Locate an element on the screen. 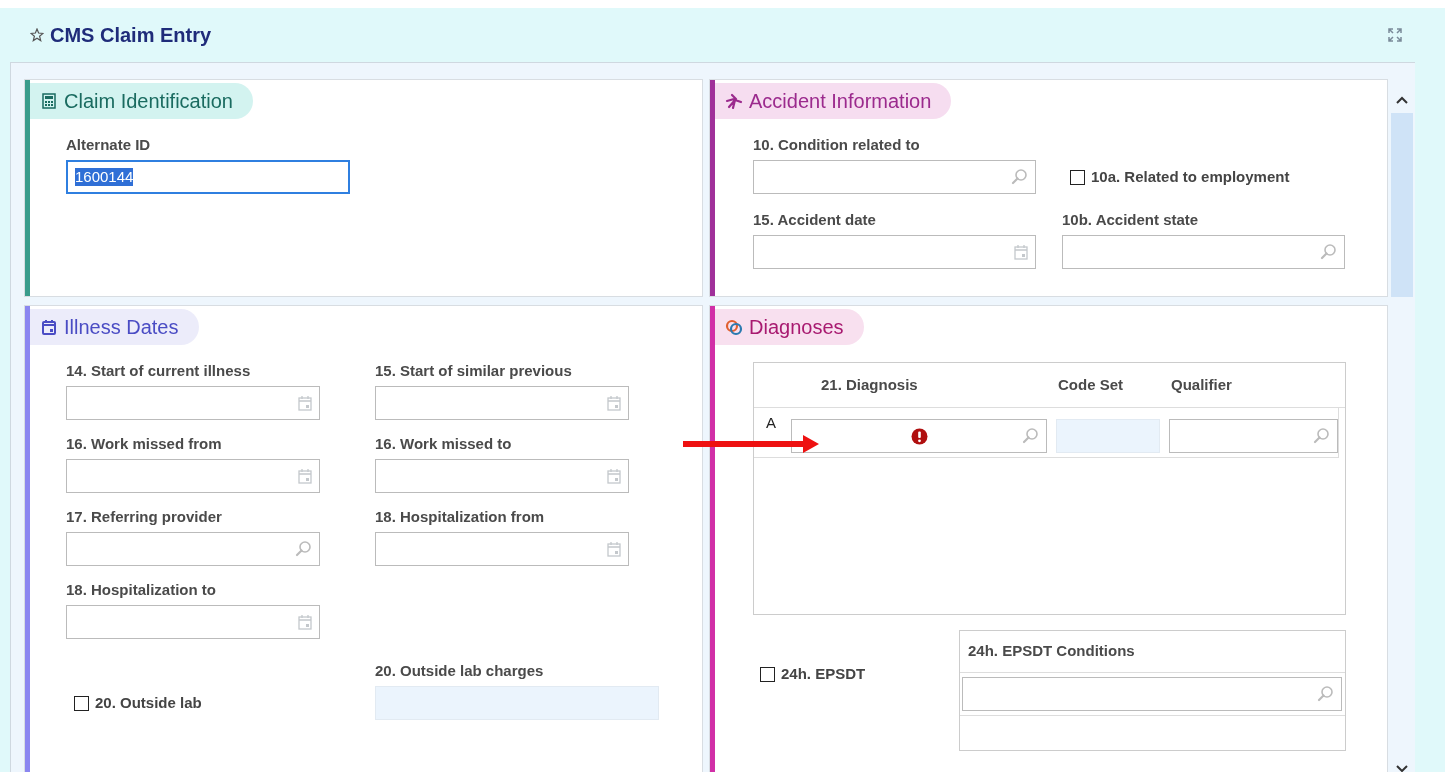 This screenshot has height=772, width=1445. window-title: CMS Claim Entry is located at coordinates (131, 35).